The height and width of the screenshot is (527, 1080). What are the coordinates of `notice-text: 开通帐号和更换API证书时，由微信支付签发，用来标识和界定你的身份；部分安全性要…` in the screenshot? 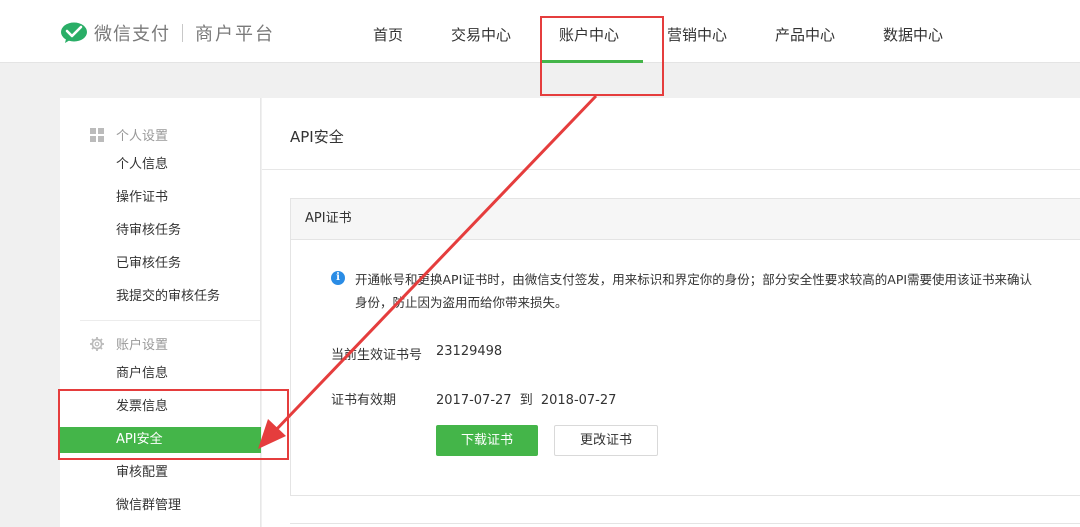 It's located at (717, 291).